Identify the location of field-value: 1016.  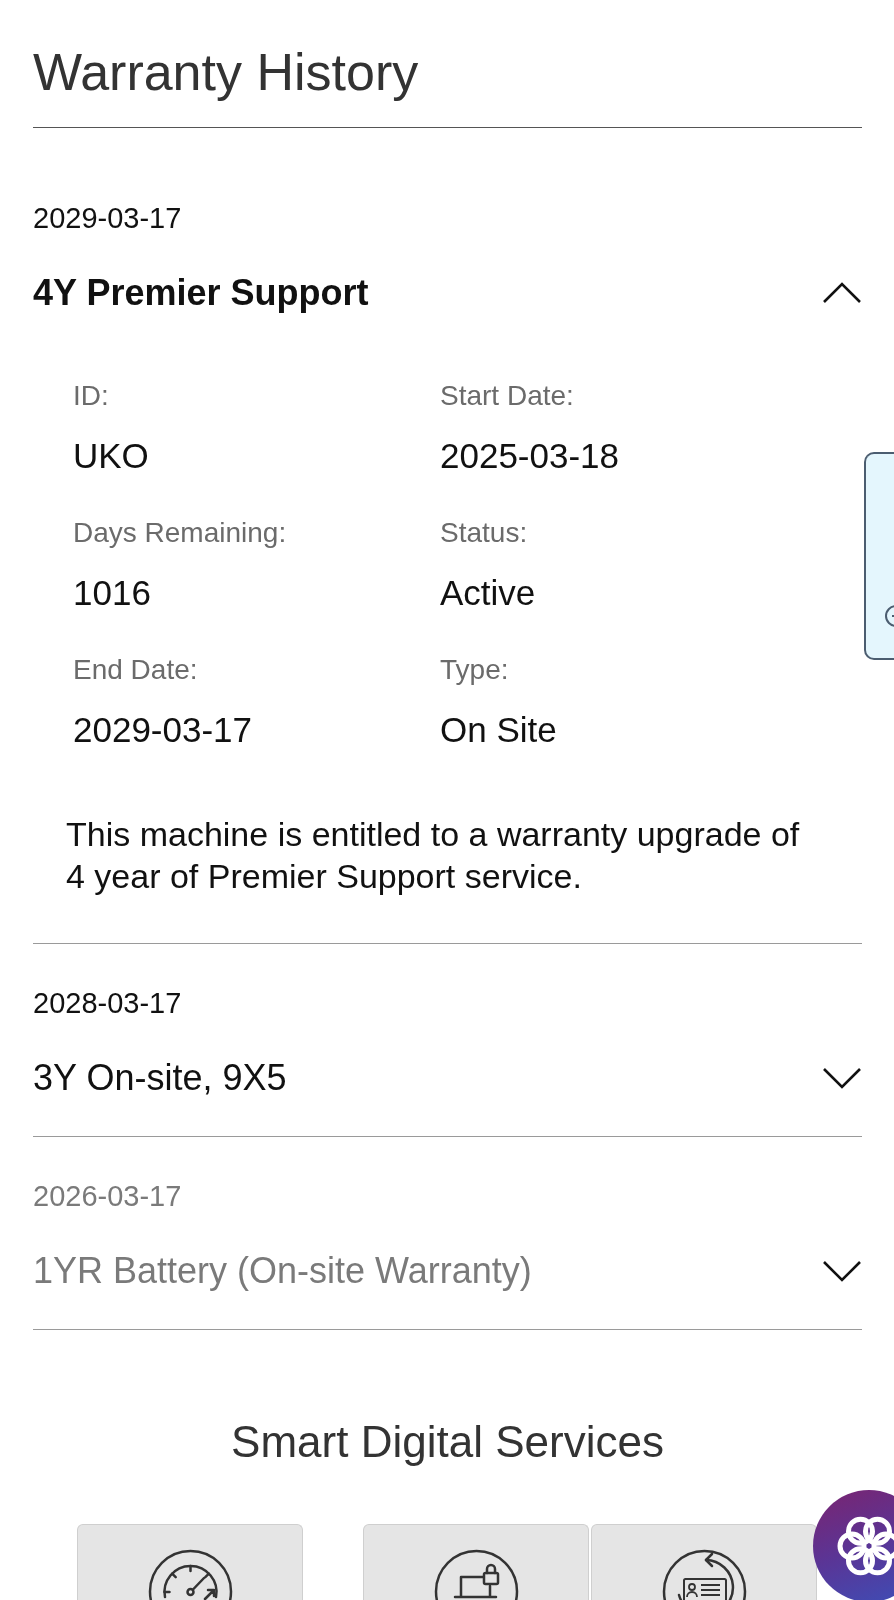
(112, 593).